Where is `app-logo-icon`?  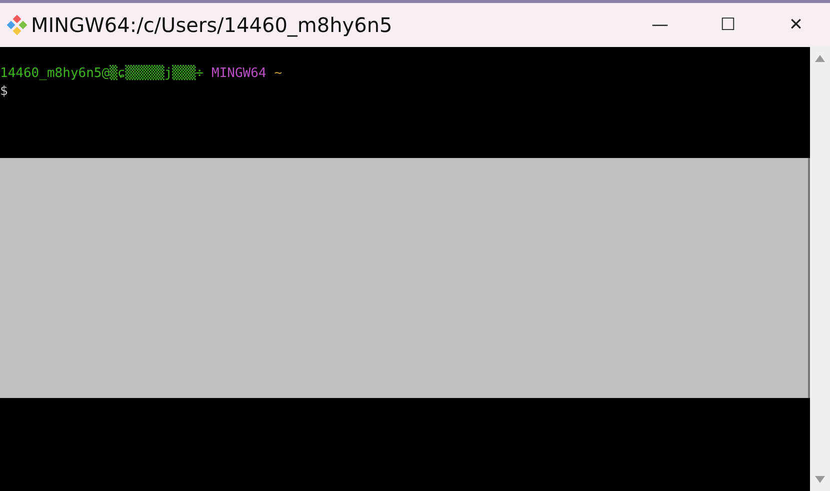
app-logo-icon is located at coordinates (17, 25).